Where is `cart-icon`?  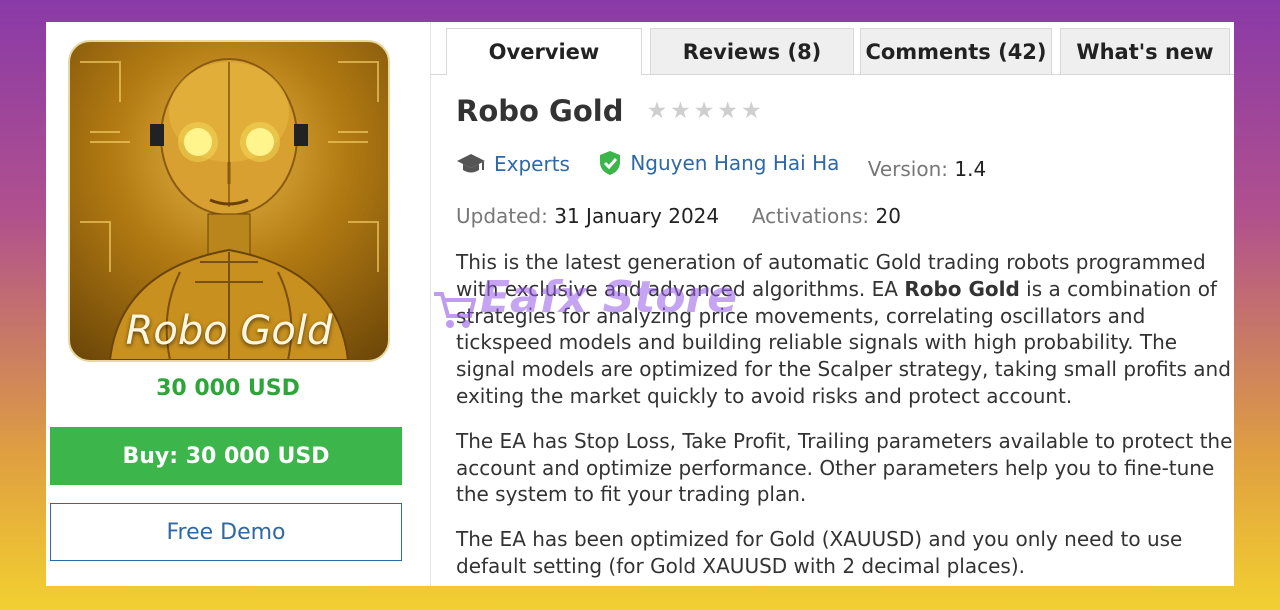
cart-icon is located at coordinates (455, 310).